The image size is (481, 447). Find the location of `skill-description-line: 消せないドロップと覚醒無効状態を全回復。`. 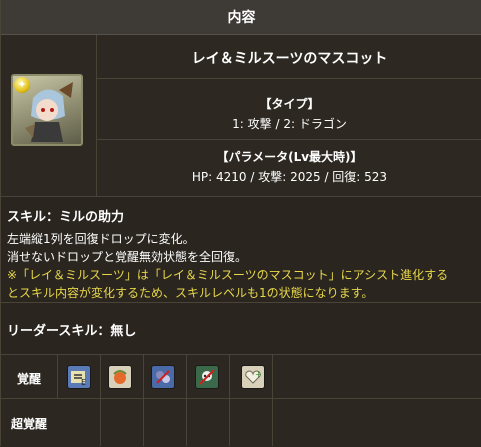

skill-description-line: 消せないドロップと覚醒無効状態を全回復。 is located at coordinates (127, 257).